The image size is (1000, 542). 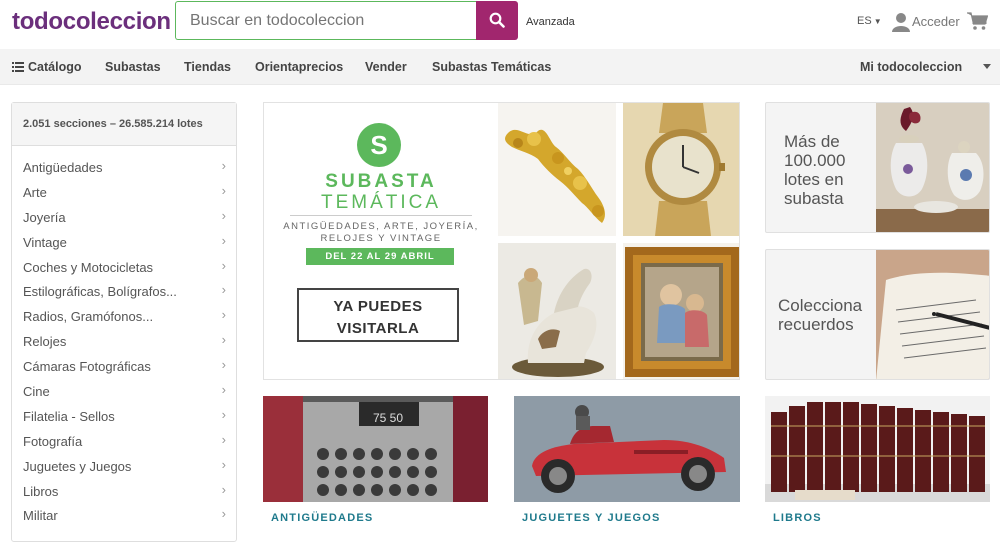 What do you see at coordinates (932, 167) in the screenshot?
I see `porcelain-vases-image` at bounding box center [932, 167].